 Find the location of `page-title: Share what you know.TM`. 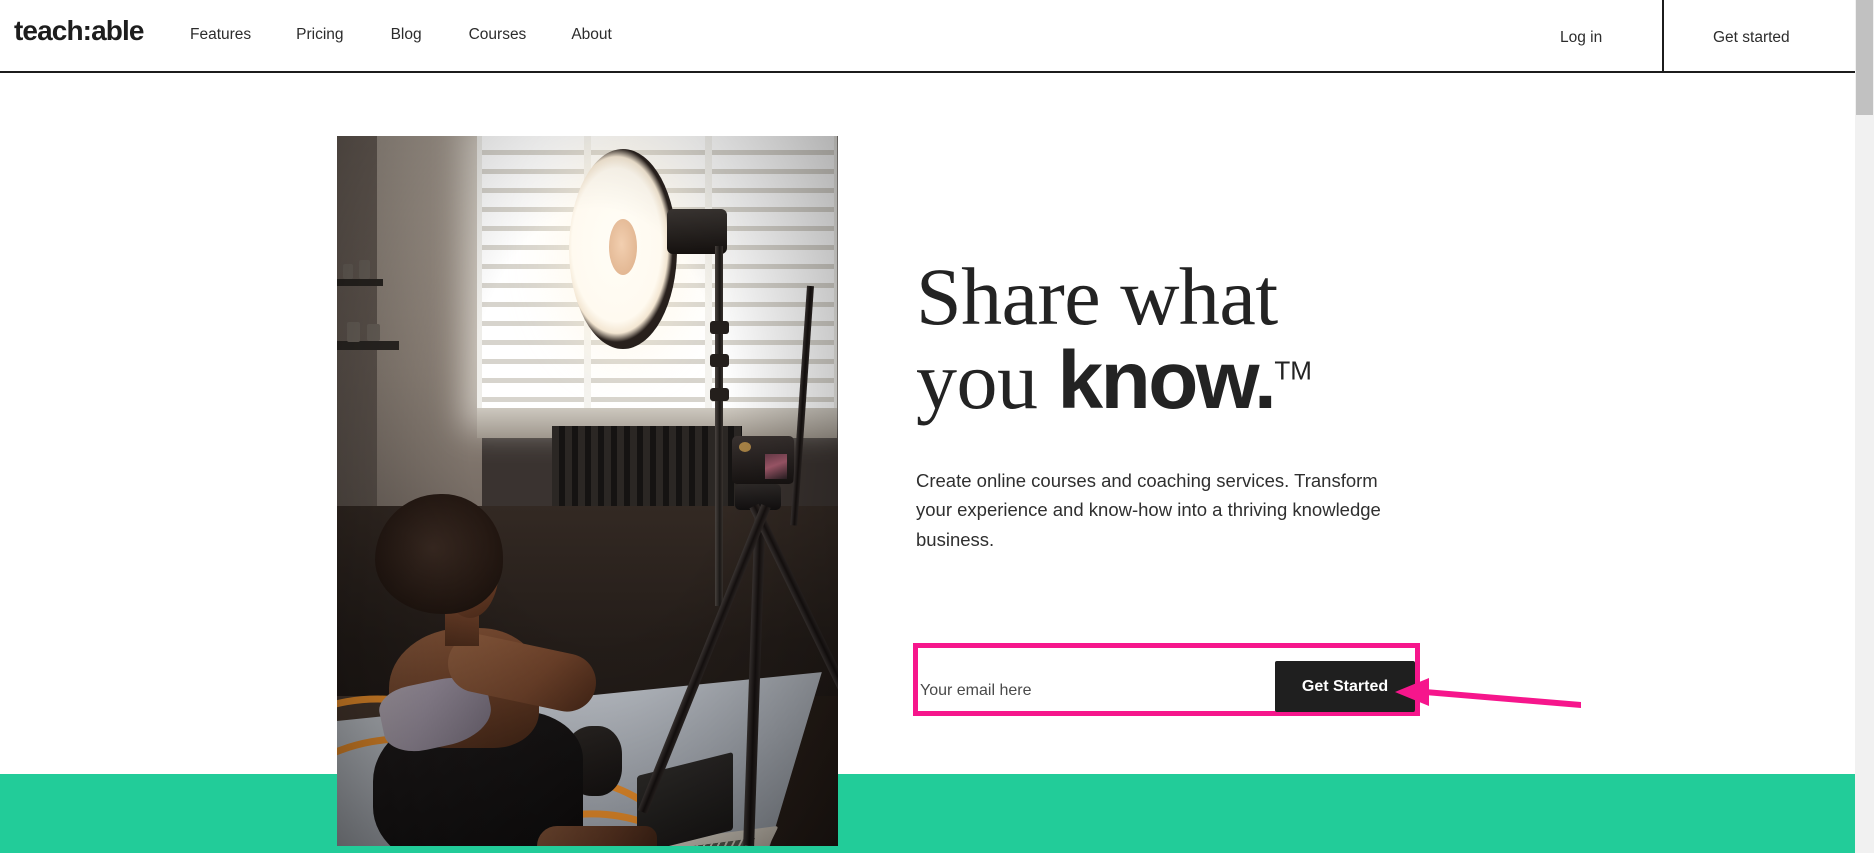

page-title: Share what you know.TM is located at coordinates (1176, 338).